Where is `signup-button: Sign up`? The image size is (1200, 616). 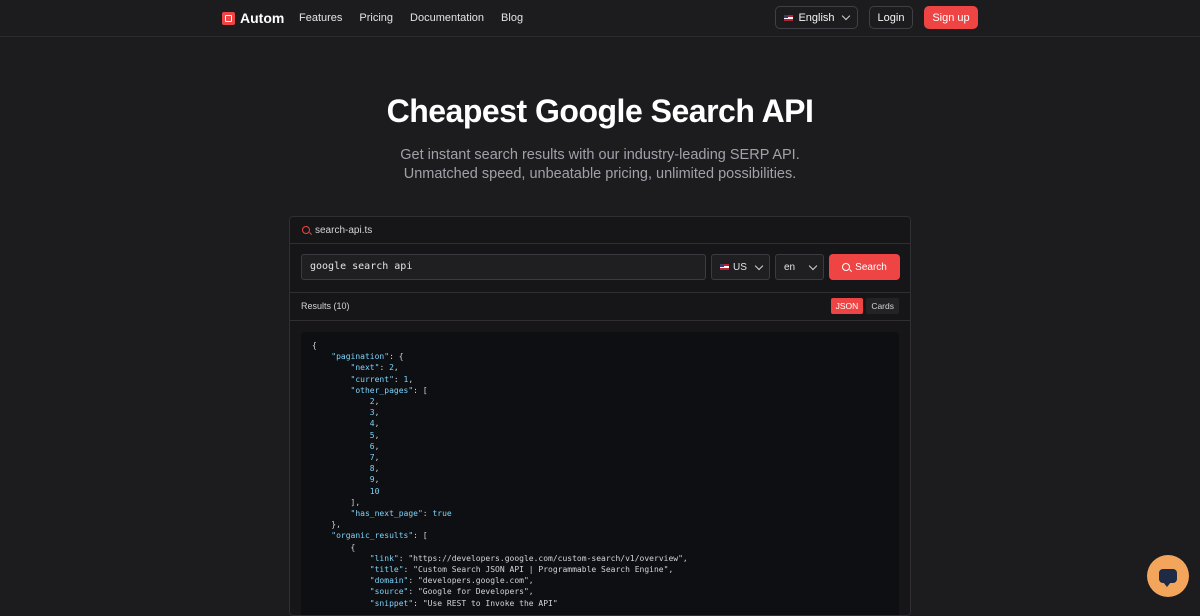
signup-button: Sign up is located at coordinates (951, 17).